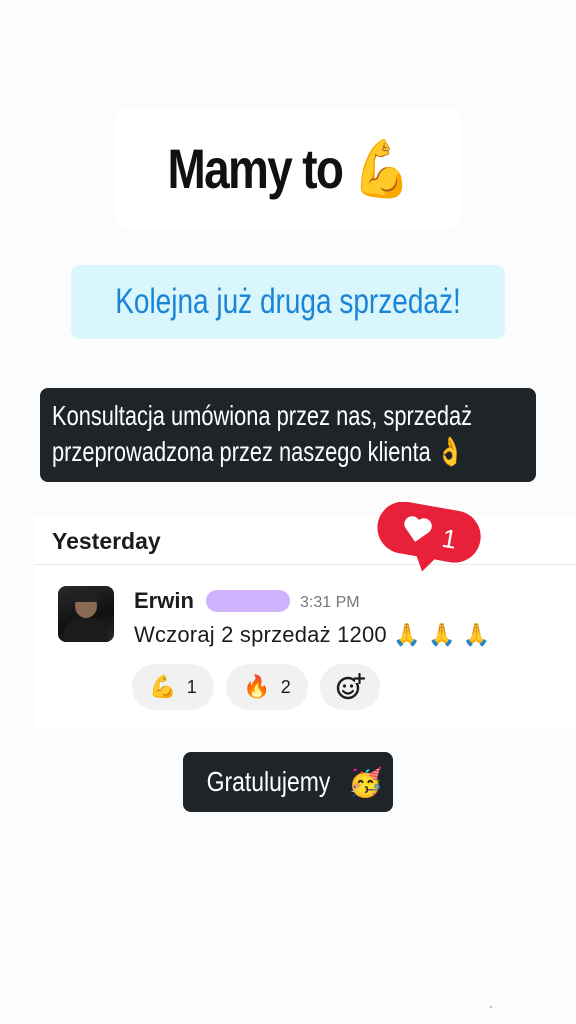 Image resolution: width=576 pixels, height=1024 pixels. I want to click on message-timestamp: 3:31 PM, so click(330, 603).